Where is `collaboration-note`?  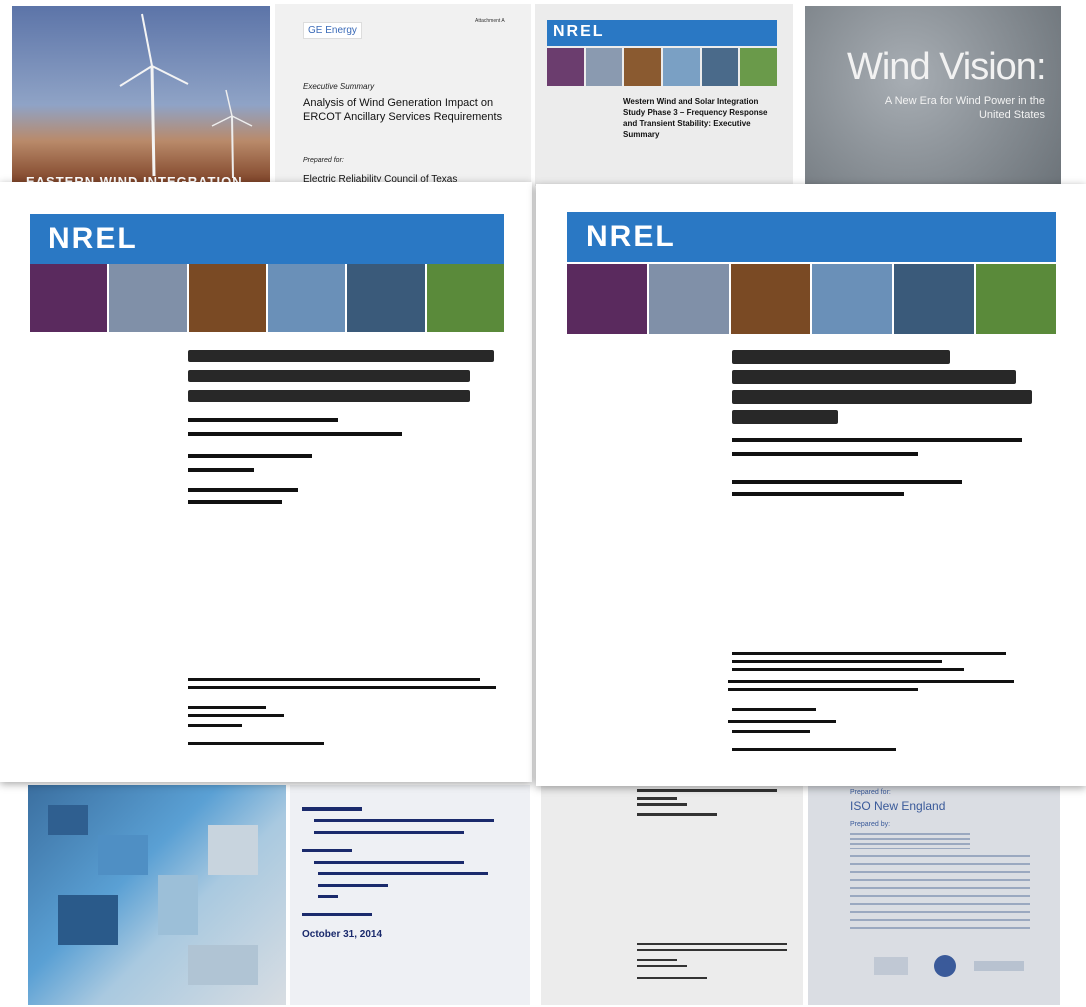 collaboration-note is located at coordinates (337, 914).